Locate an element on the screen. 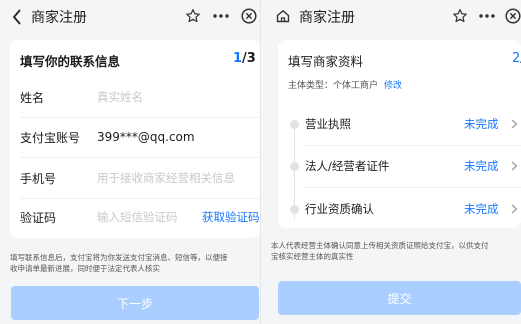  verify-code-input: 输入短信验证码 is located at coordinates (137, 217).